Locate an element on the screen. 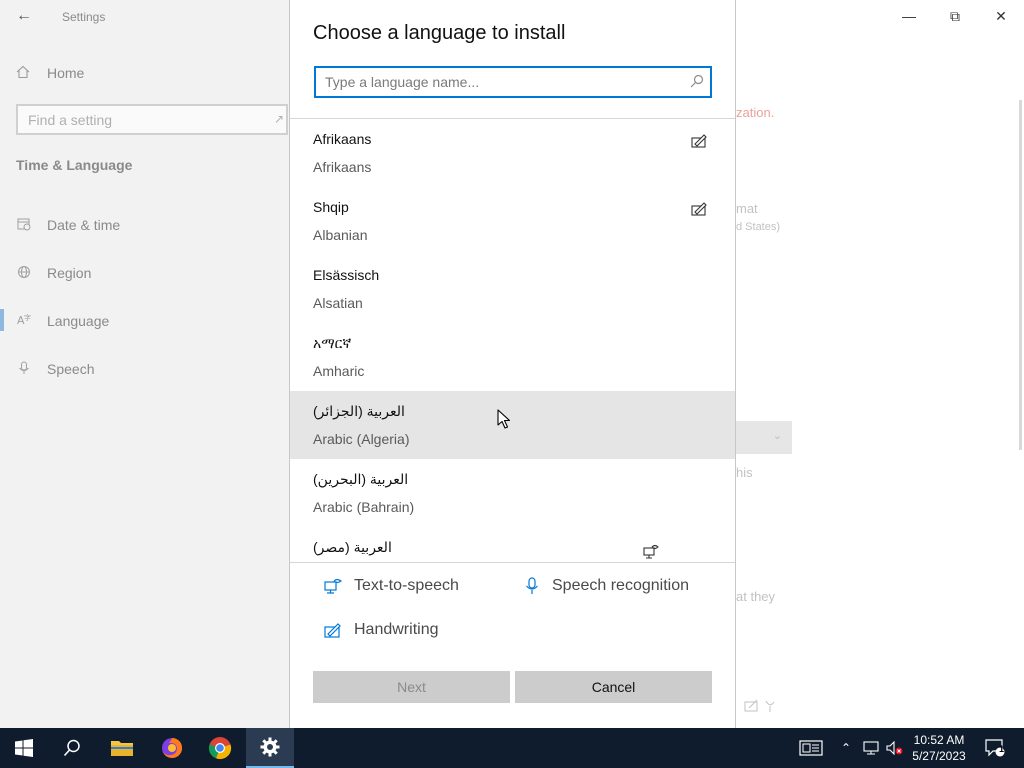 The image size is (1024, 768). close-icon: ✕ is located at coordinates (1001, 15).